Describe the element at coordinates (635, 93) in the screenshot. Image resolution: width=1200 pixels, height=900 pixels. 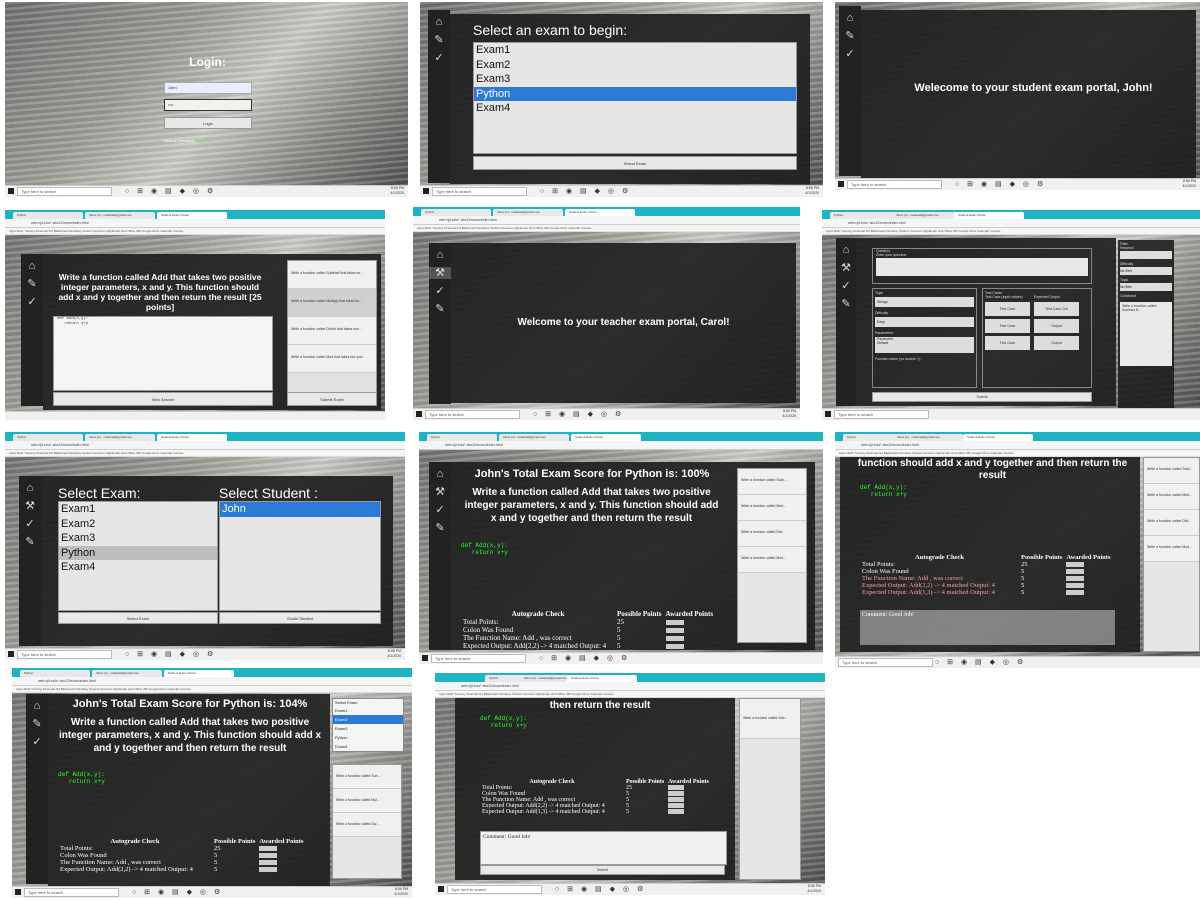
I see `exam-list-item-selected: Python` at that location.